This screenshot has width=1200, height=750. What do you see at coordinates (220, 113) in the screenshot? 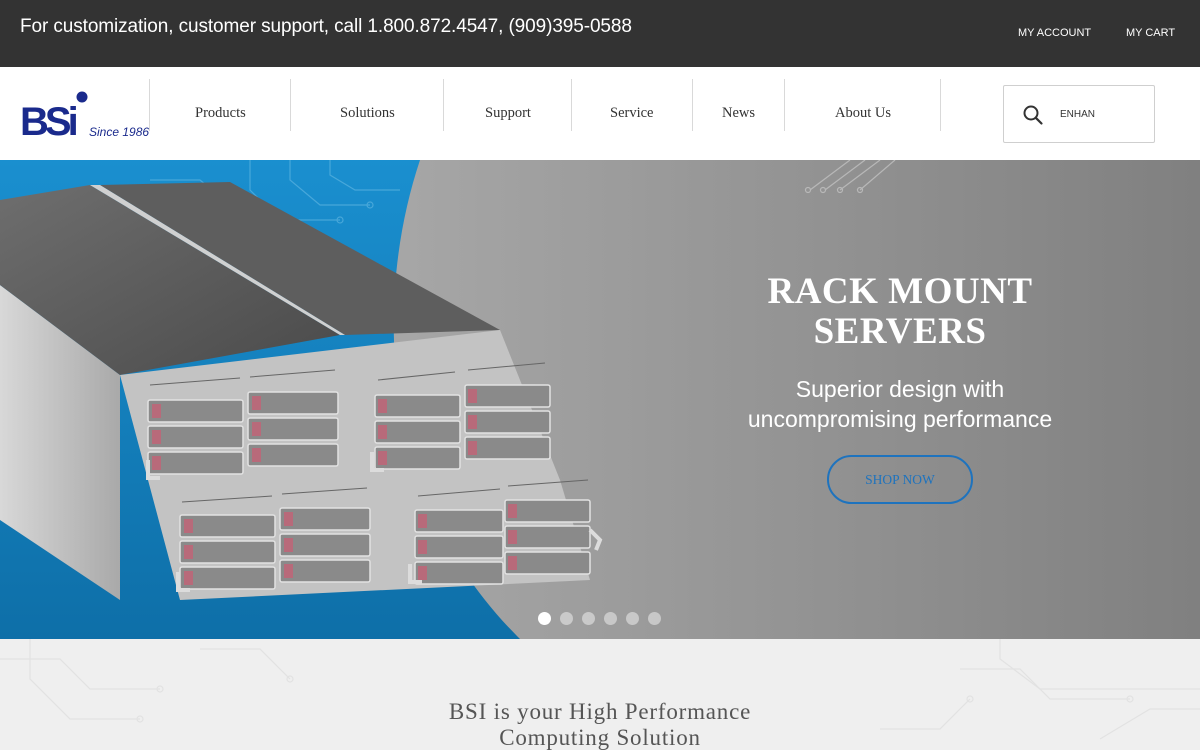
I see `nav-products: Products` at bounding box center [220, 113].